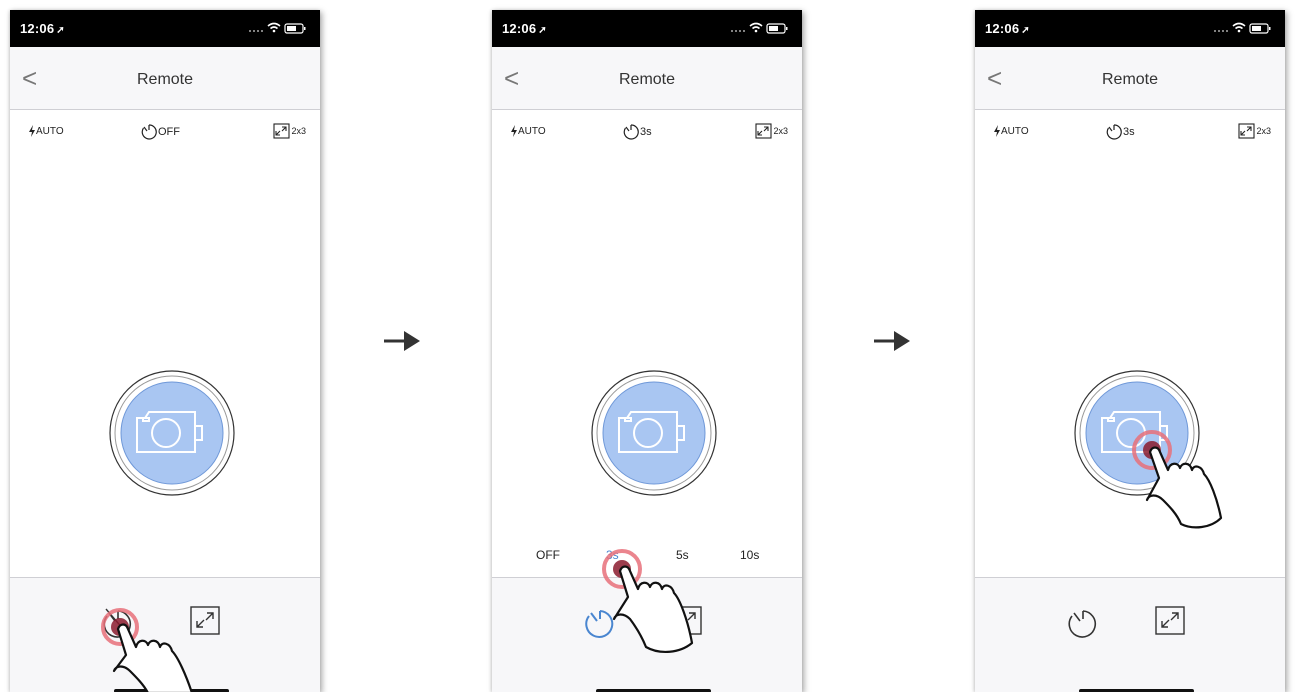  Describe the element at coordinates (169, 132) in the screenshot. I see `timer-label: OFF` at that location.